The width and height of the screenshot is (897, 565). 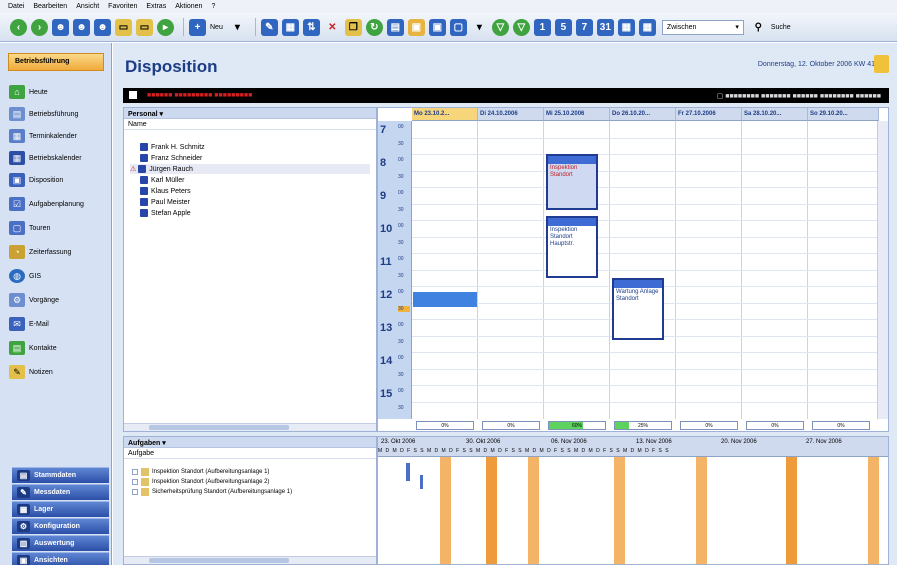 What do you see at coordinates (59, 114) in the screenshot?
I see `nav-item-betriebsfuehrung: ▤ Betriebsführung` at bounding box center [59, 114].